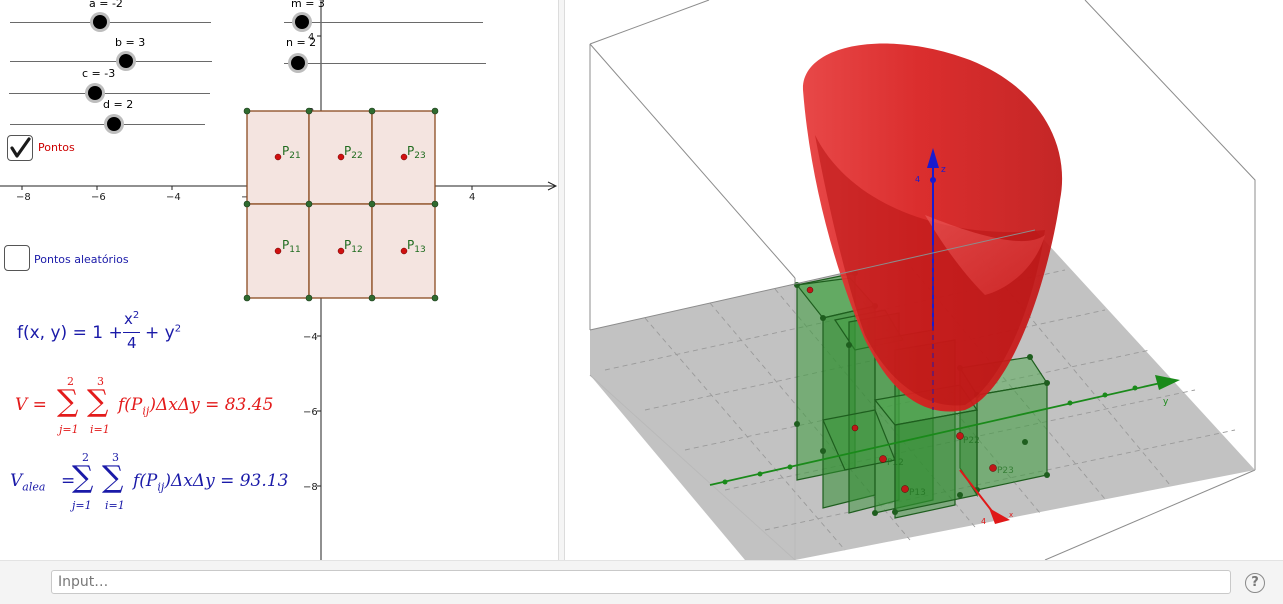 Image resolution: width=1283 pixels, height=604 pixels. Describe the element at coordinates (107, 114) in the screenshot. I see `slider-d: d = 2` at that location.